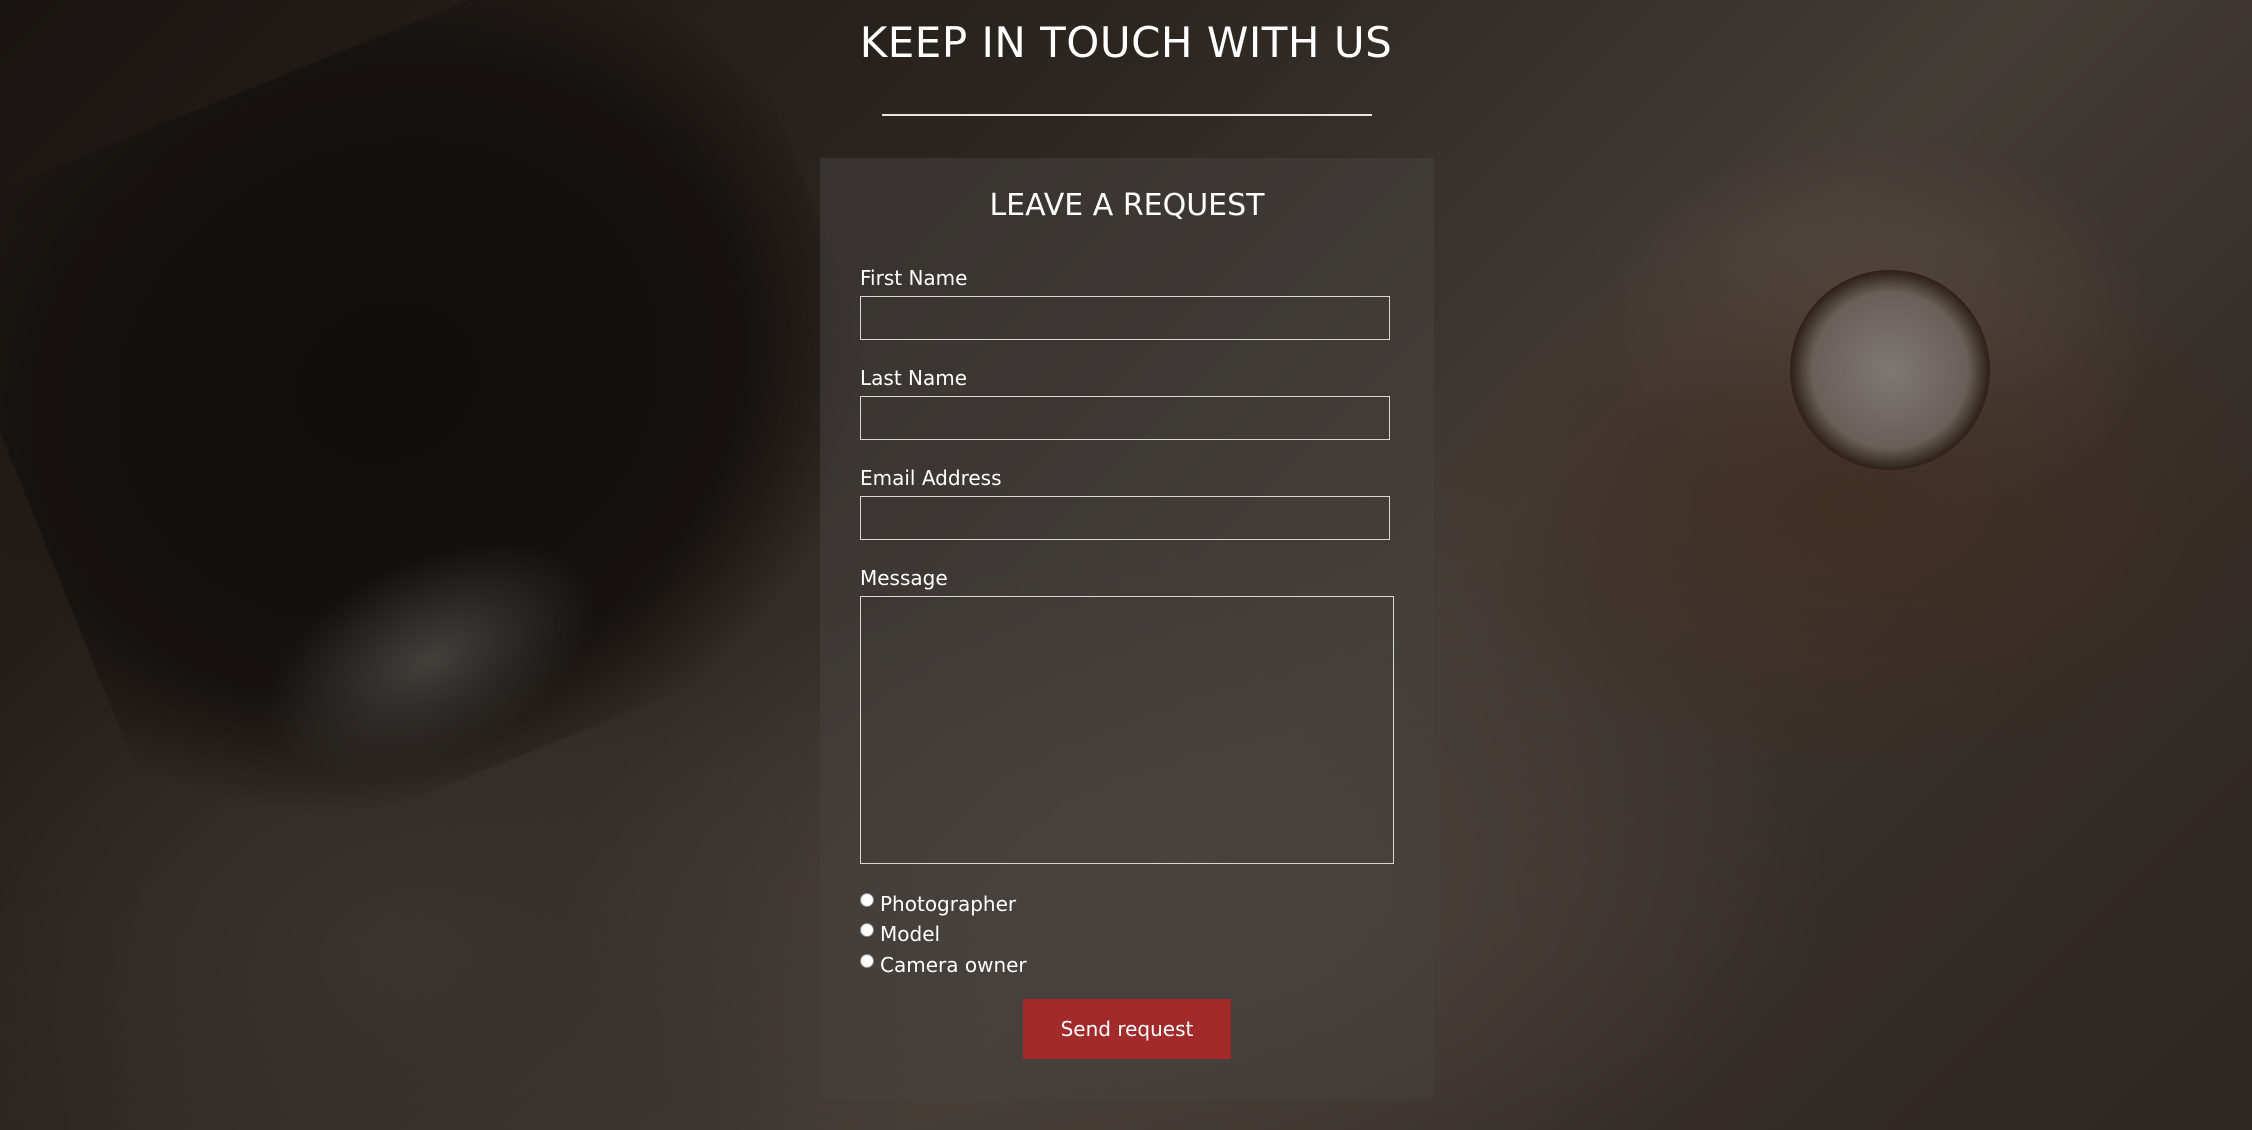 This screenshot has width=2252, height=1130. What do you see at coordinates (1127, 1029) in the screenshot?
I see `send-request-button: Send request` at bounding box center [1127, 1029].